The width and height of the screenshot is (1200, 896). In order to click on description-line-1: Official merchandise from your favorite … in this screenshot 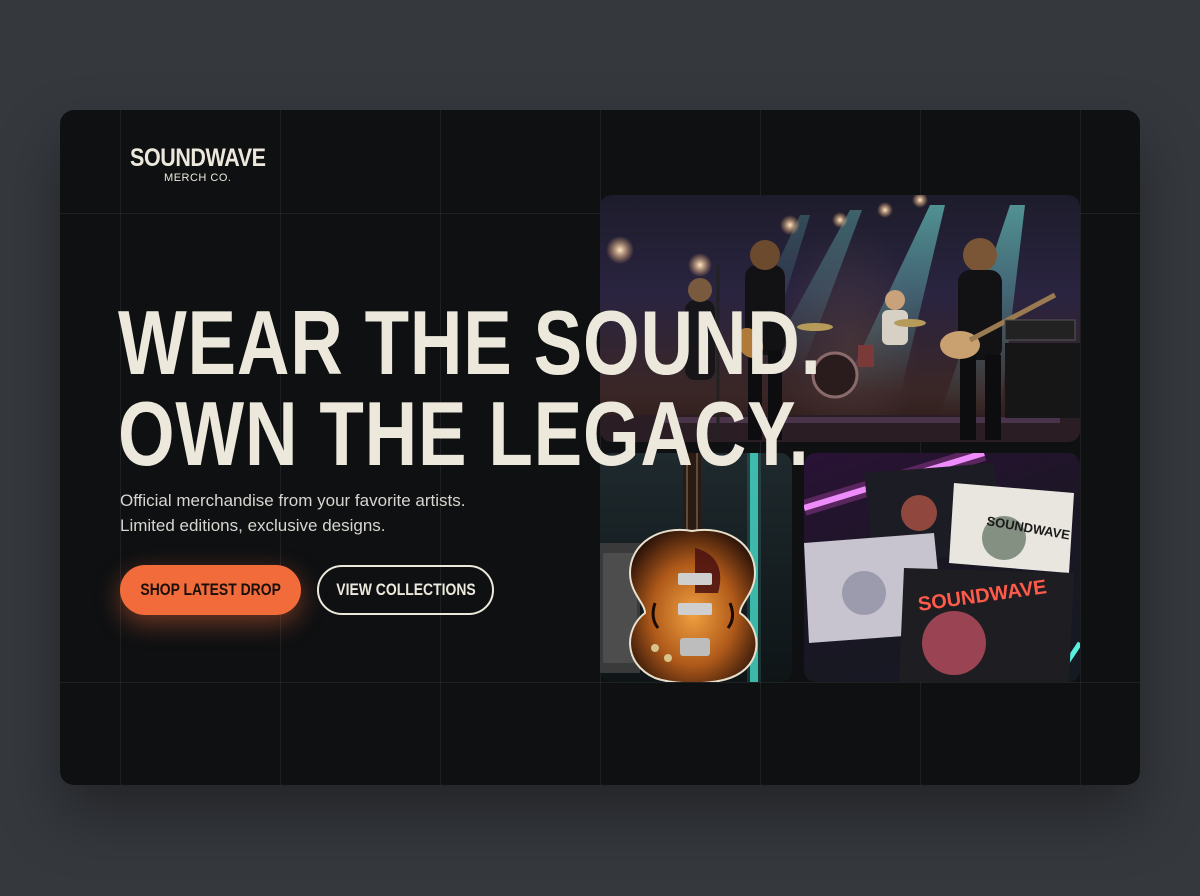, I will do `click(293, 500)`.